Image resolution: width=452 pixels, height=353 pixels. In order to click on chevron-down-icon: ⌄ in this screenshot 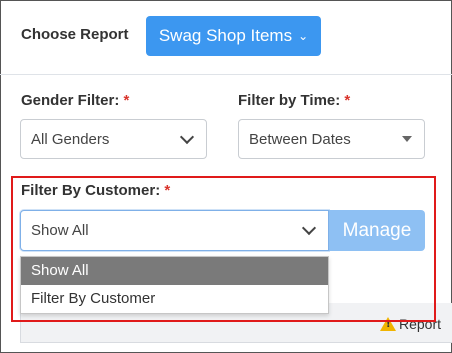, I will do `click(303, 36)`.